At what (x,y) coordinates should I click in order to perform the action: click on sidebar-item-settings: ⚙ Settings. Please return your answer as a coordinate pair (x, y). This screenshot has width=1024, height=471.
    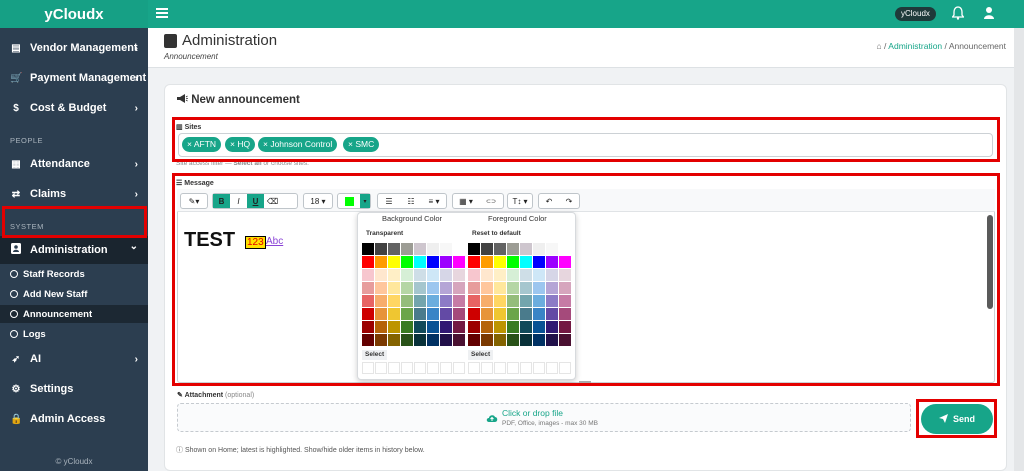
    Looking at the image, I should click on (74, 389).